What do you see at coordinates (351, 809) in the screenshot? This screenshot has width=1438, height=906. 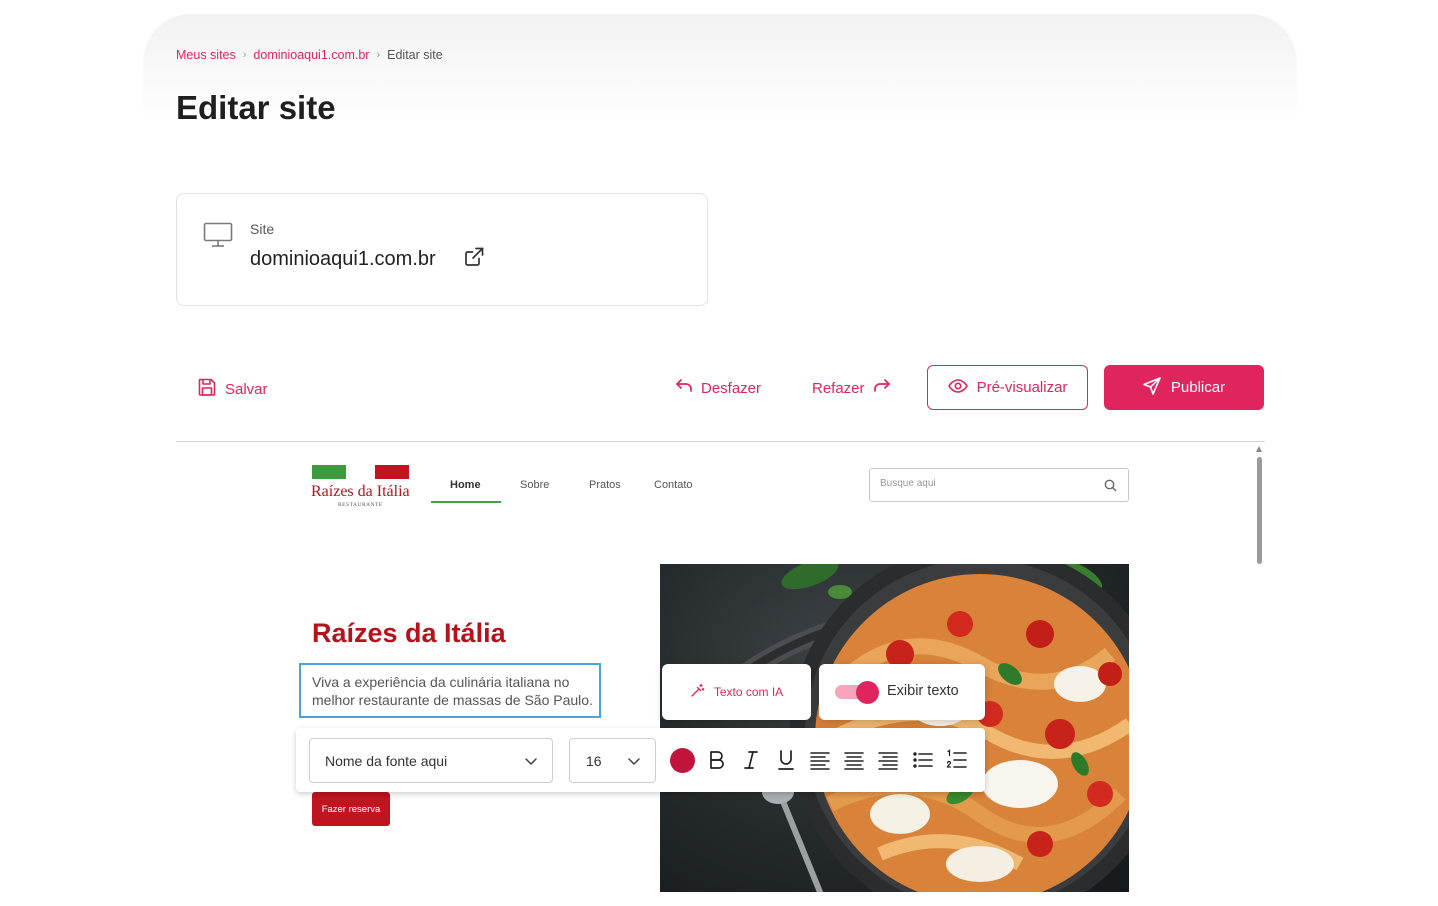 I see `reserve-button: Fazer reserva` at bounding box center [351, 809].